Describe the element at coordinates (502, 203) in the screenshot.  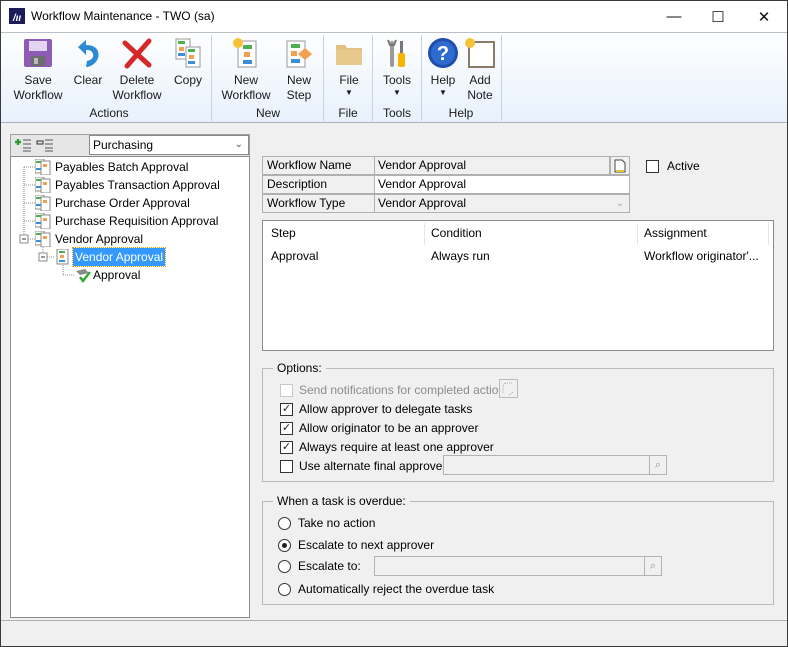
I see `workflow-type-dropdown: Vendor Approval ⌄` at that location.